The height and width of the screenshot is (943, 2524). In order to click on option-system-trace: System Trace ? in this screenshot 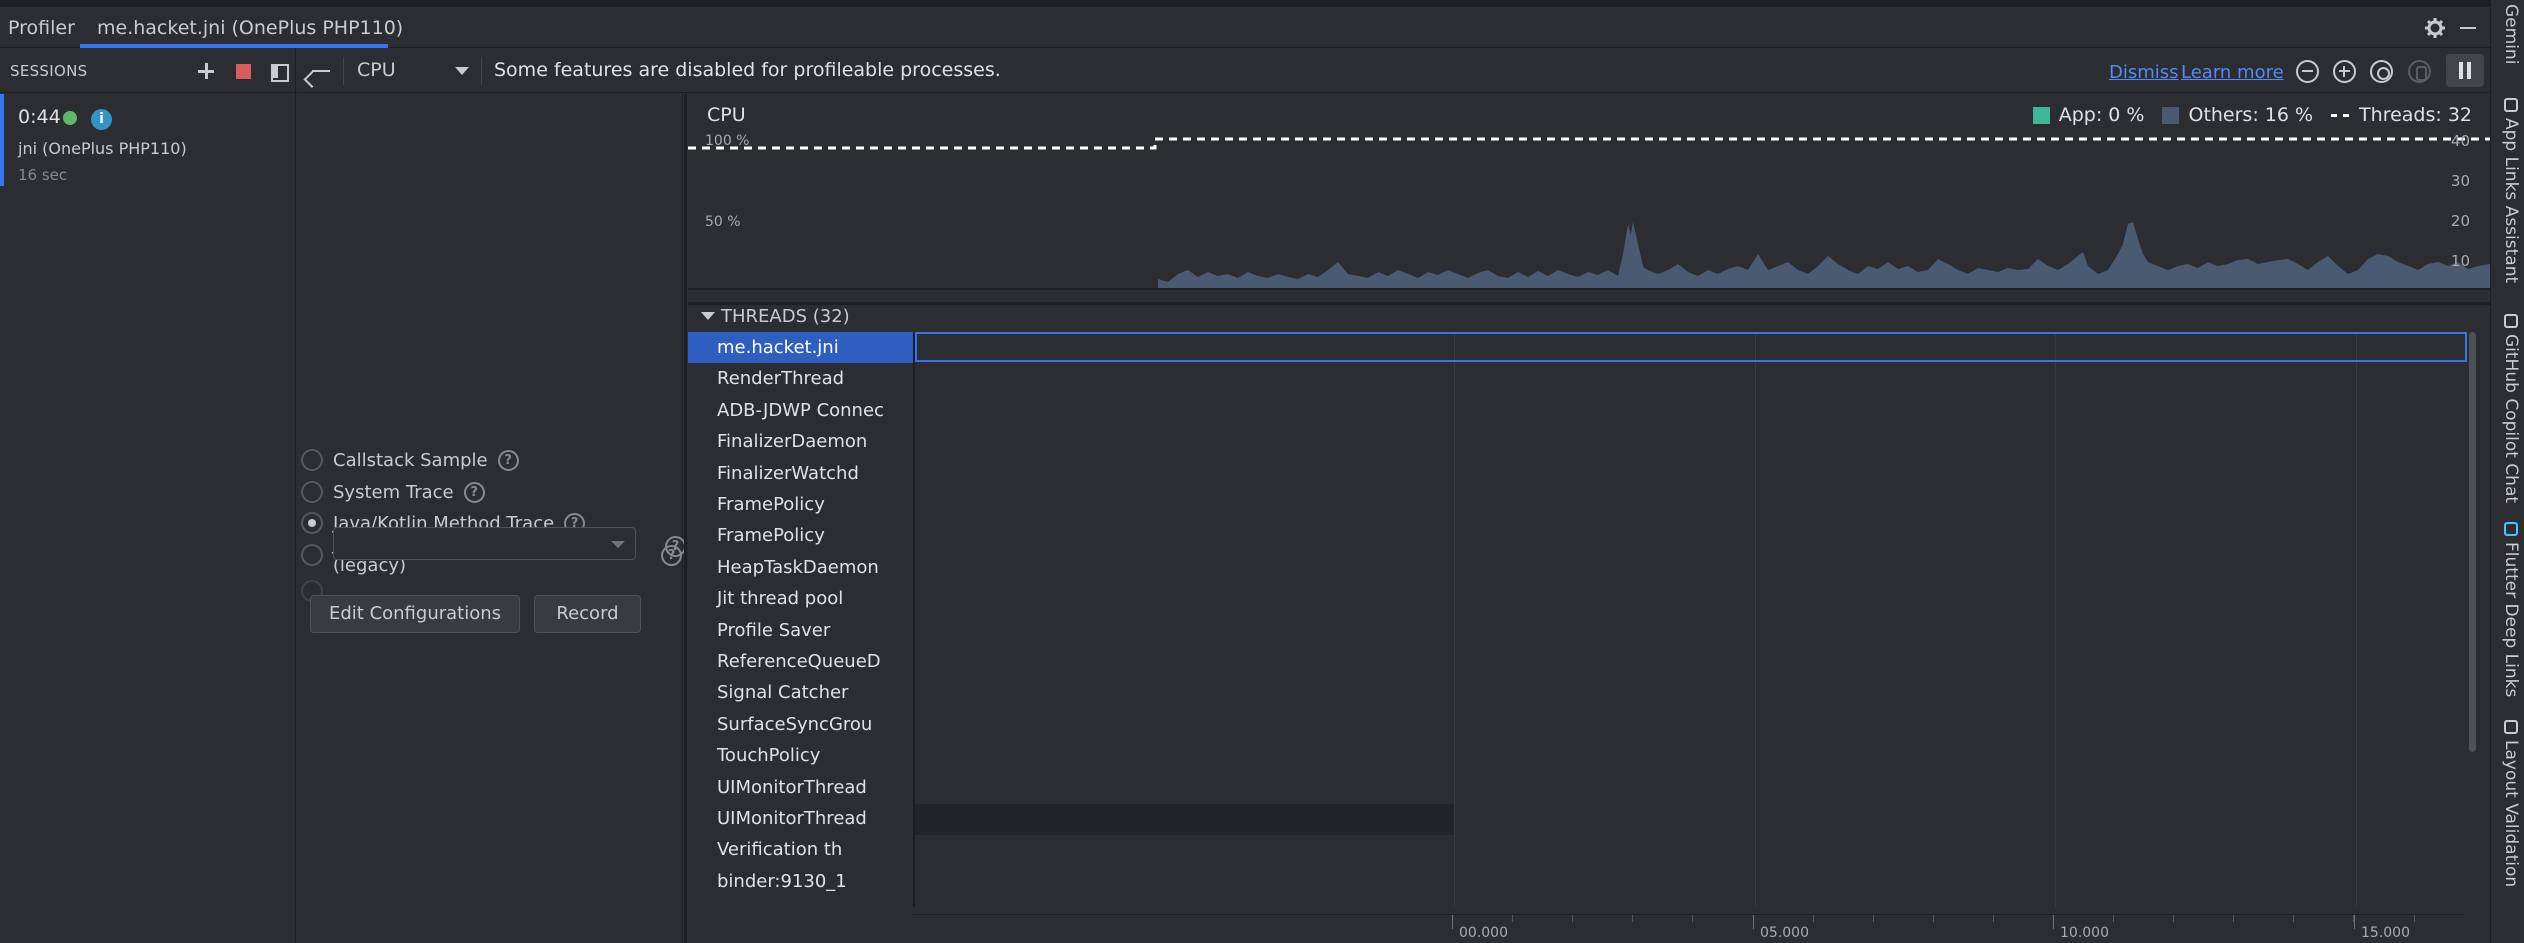, I will do `click(393, 492)`.